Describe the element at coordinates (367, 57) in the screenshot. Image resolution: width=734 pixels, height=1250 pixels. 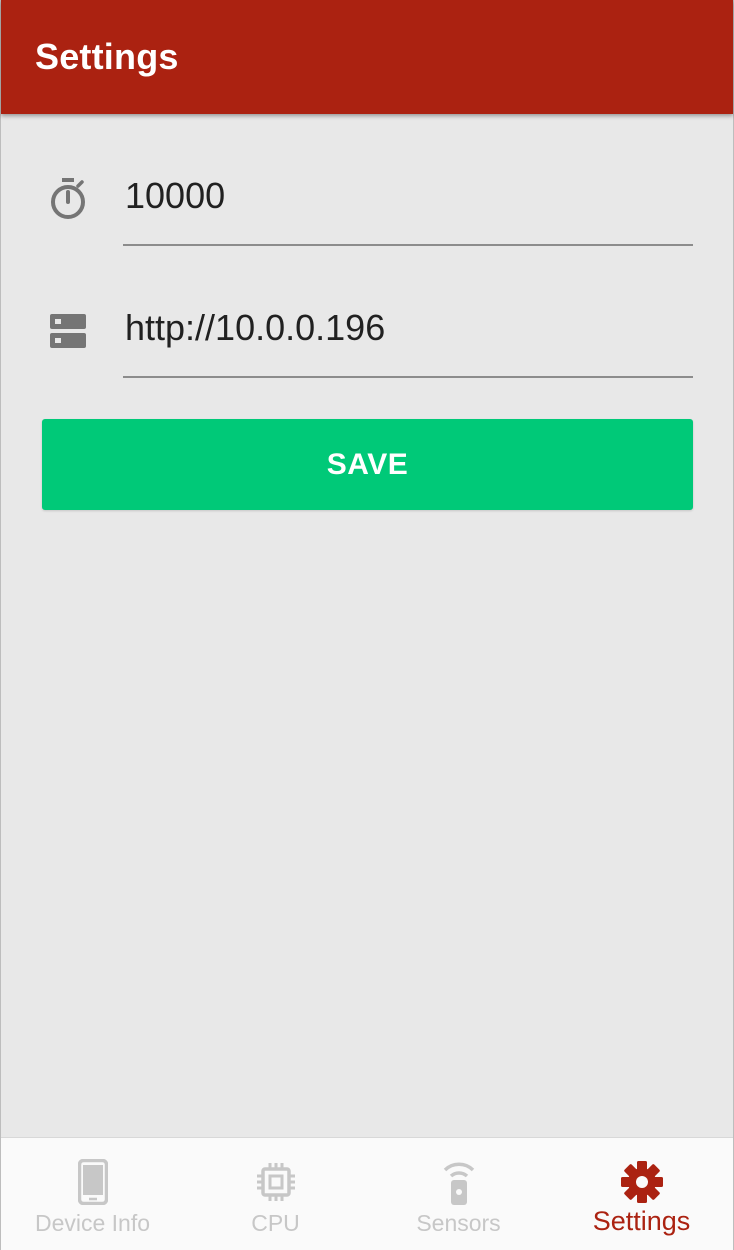
I see `app-bar: Settings` at that location.